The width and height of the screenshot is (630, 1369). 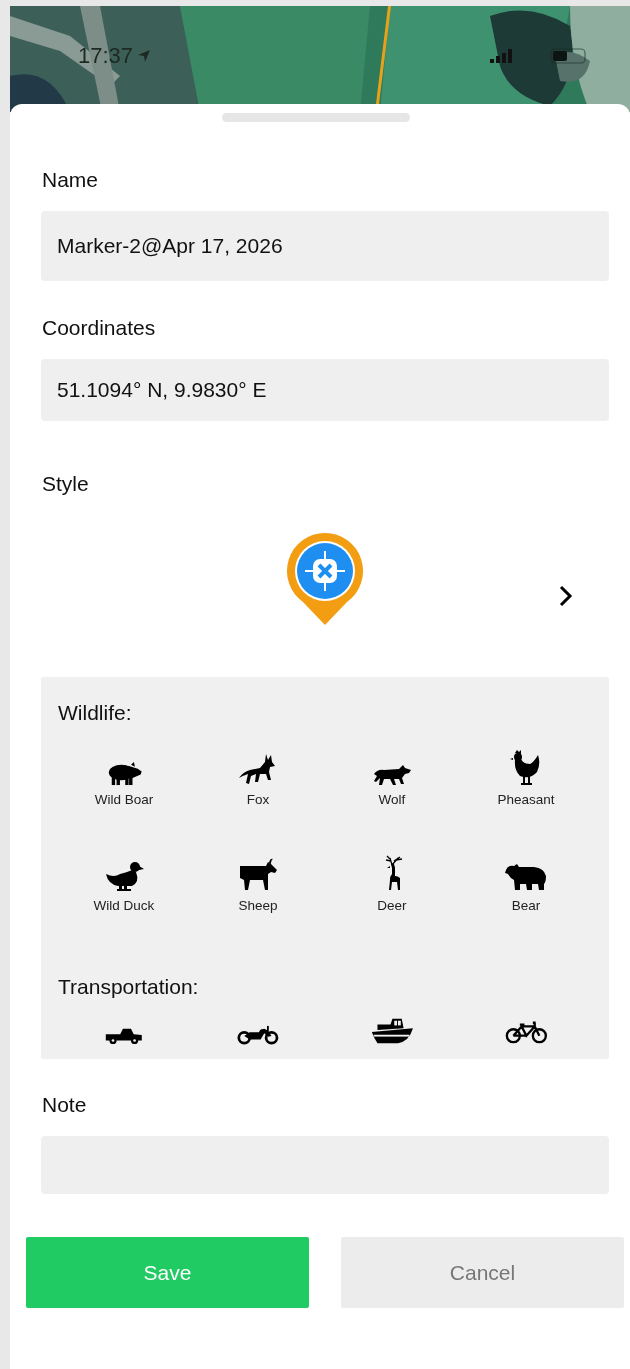 What do you see at coordinates (258, 774) in the screenshot?
I see `icon-option: Fox` at bounding box center [258, 774].